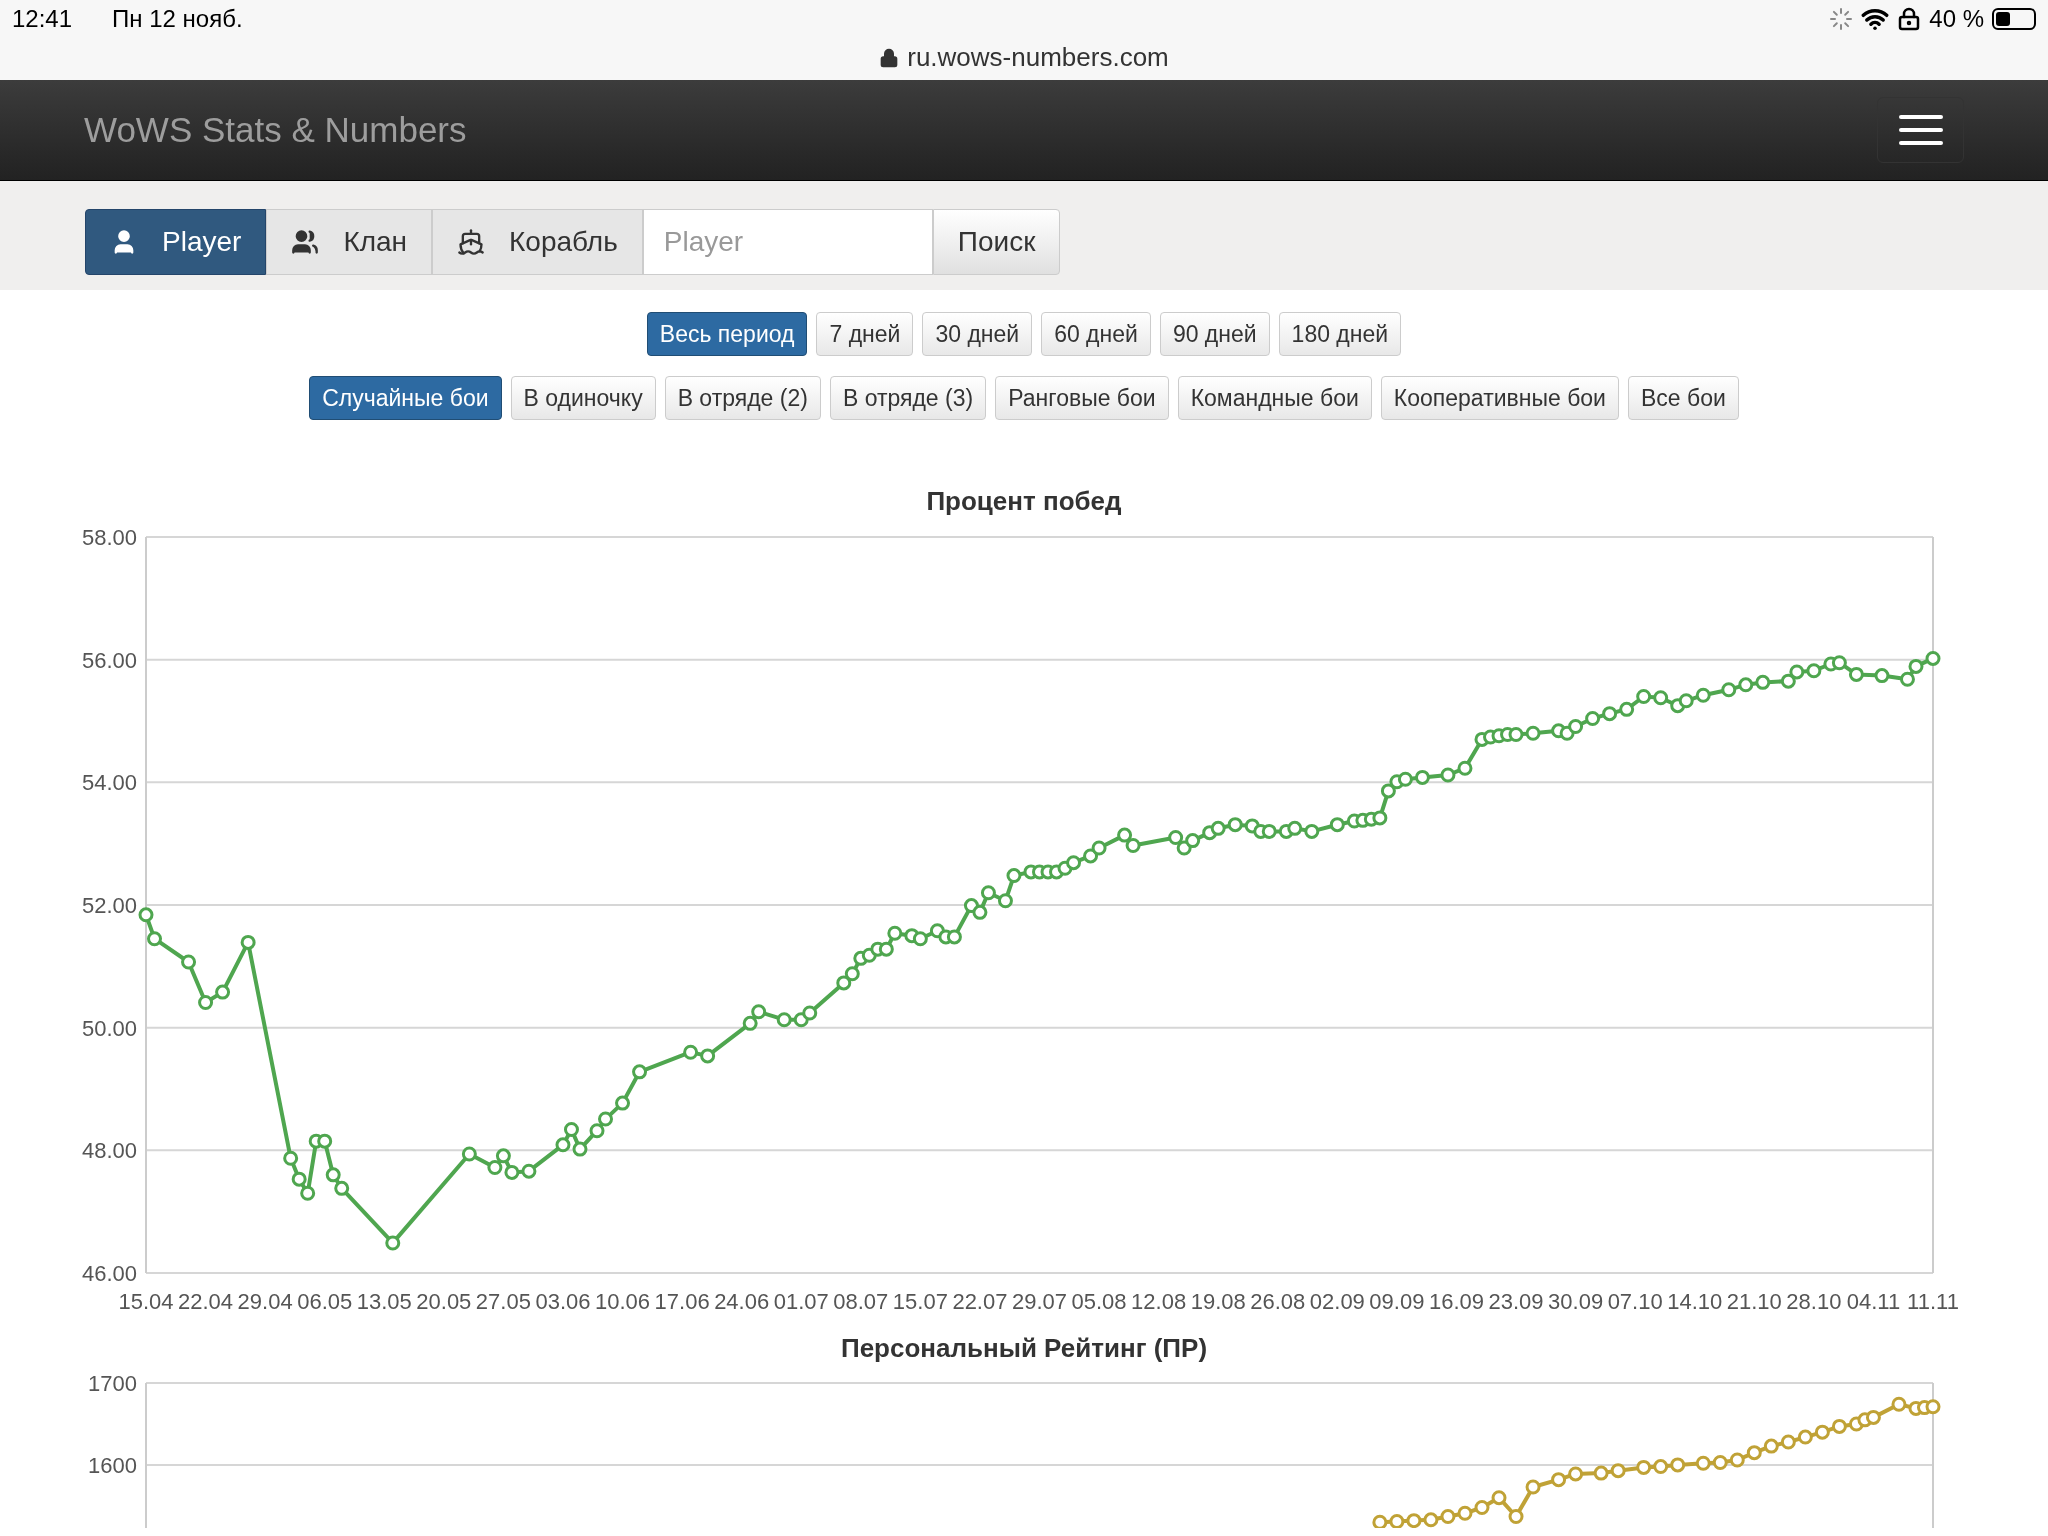  What do you see at coordinates (1695, 1301) in the screenshot?
I see `x-axis-label: 14.10` at bounding box center [1695, 1301].